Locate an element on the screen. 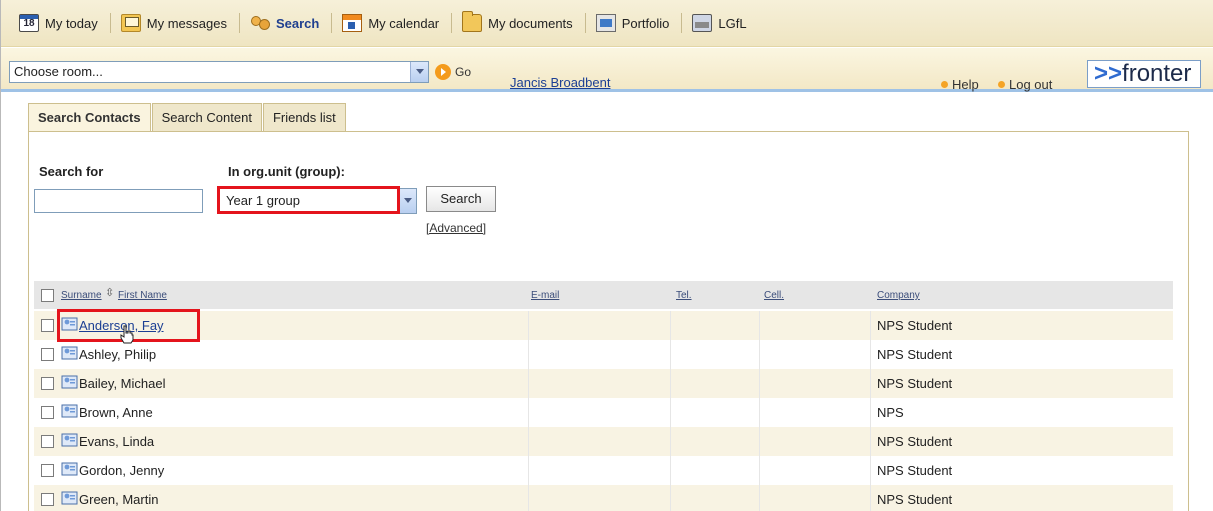  user-name-link: Jancis Broadbent is located at coordinates (560, 82).